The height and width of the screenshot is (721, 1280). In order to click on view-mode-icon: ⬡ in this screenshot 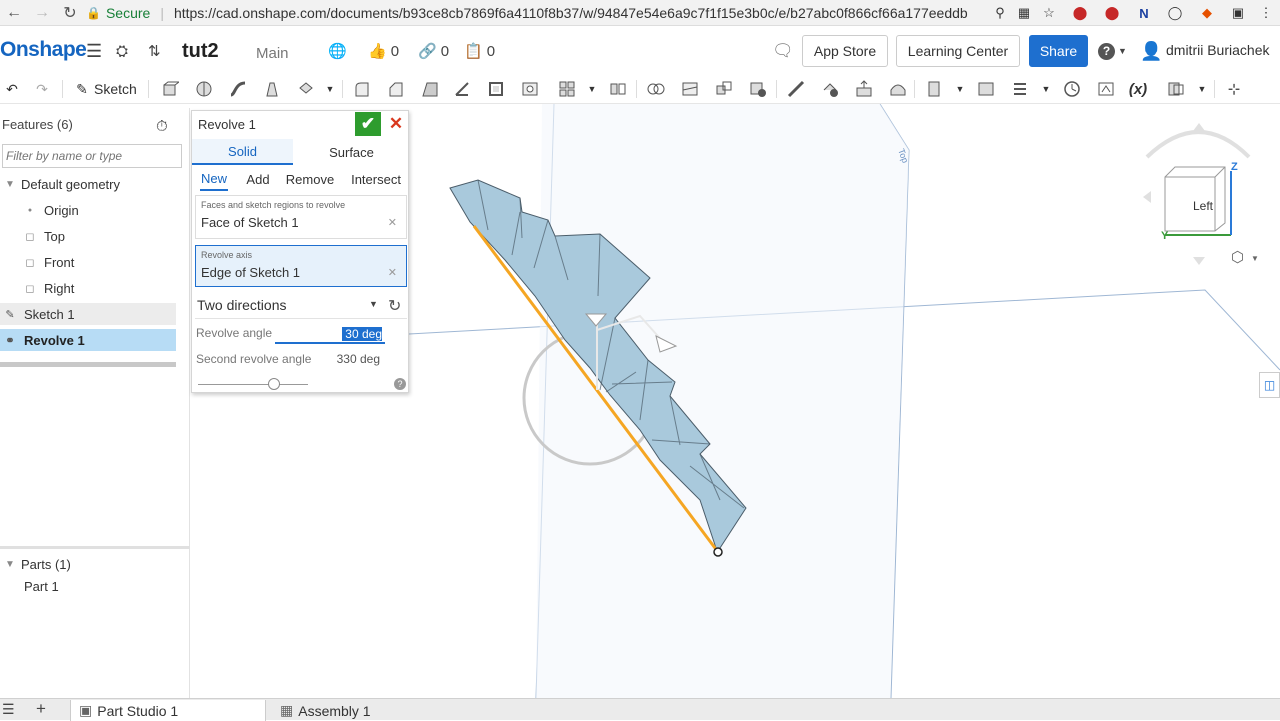, I will do `click(1237, 257)`.